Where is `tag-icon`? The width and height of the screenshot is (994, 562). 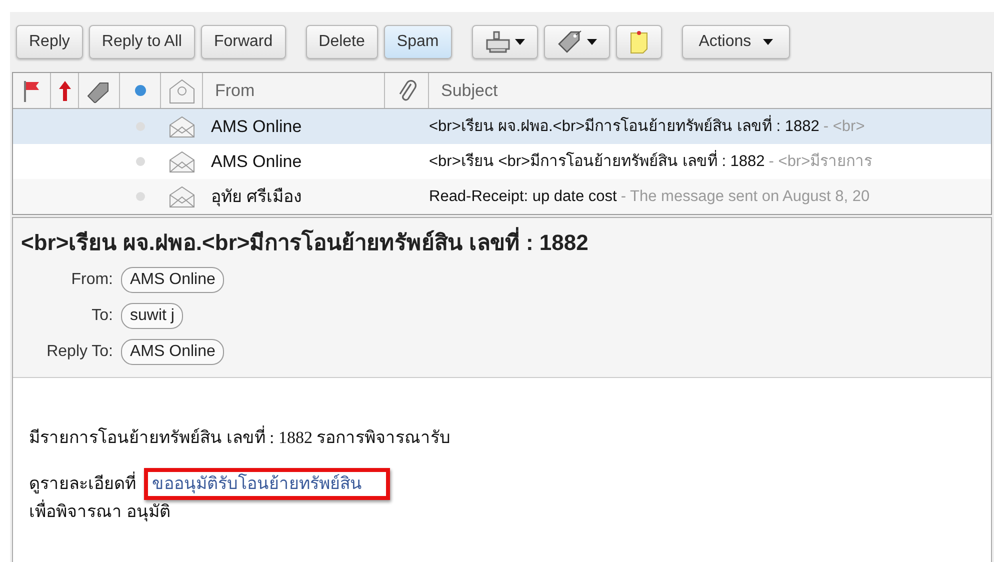
tag-icon is located at coordinates (569, 42).